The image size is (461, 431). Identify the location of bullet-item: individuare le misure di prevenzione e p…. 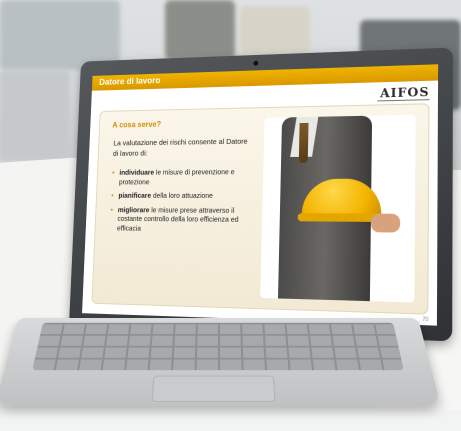
(182, 176).